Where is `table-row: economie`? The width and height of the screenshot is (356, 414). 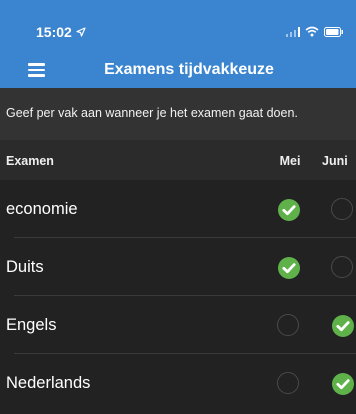
table-row: economie is located at coordinates (178, 209).